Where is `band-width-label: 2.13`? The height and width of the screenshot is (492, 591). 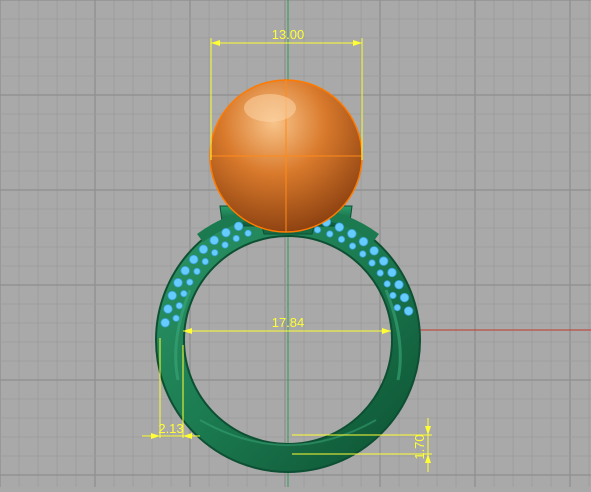 band-width-label: 2.13 is located at coordinates (170, 428).